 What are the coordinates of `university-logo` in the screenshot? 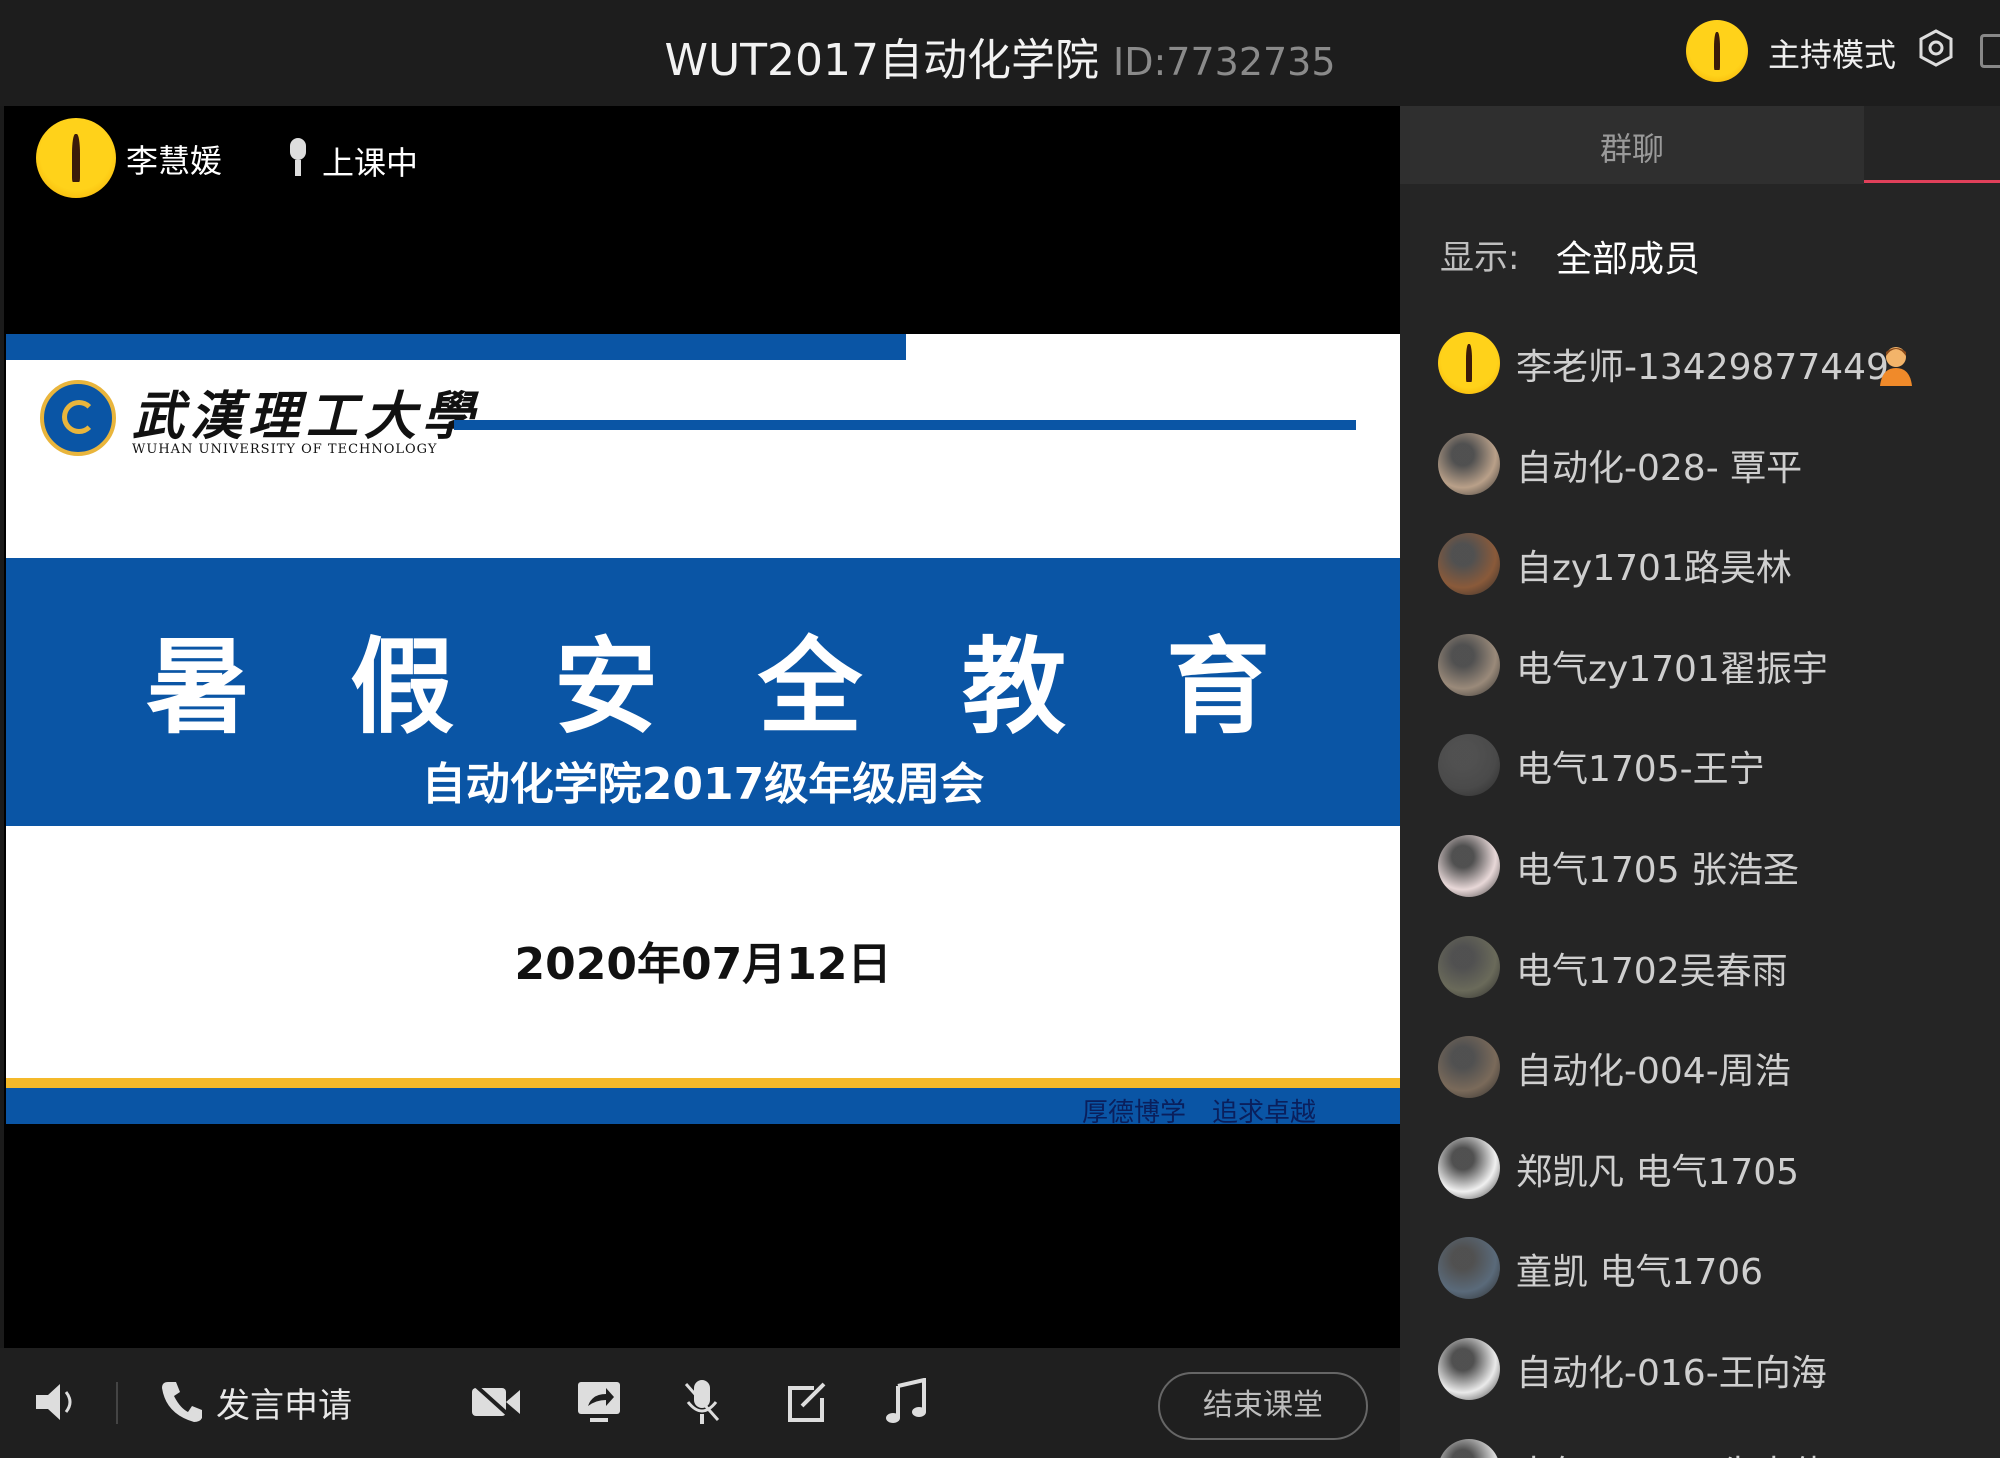 It's located at (78, 418).